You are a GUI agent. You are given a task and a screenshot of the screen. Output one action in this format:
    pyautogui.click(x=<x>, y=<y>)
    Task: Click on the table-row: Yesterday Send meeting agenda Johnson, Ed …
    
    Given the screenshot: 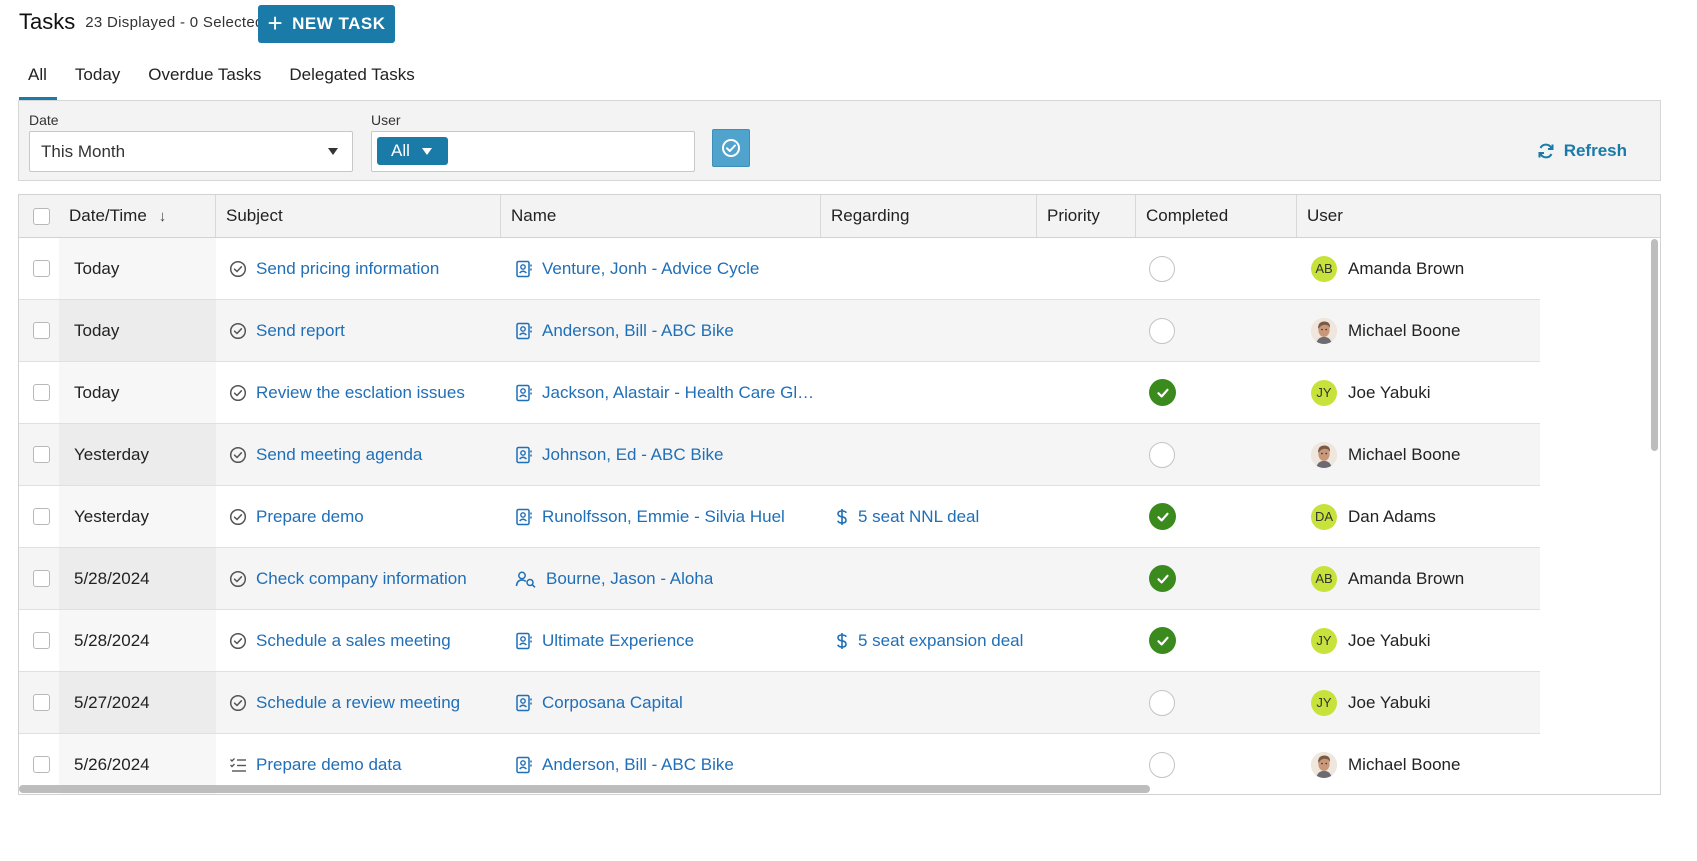 What is the action you would take?
    pyautogui.click(x=779, y=455)
    